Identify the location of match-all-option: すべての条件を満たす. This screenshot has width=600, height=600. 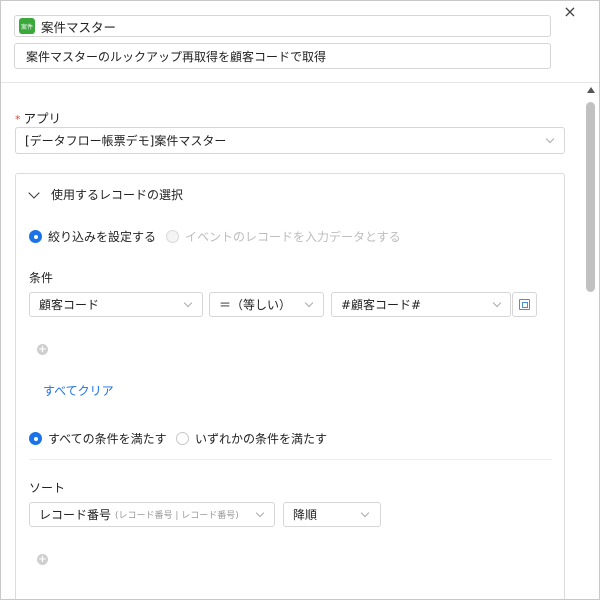
(98, 438).